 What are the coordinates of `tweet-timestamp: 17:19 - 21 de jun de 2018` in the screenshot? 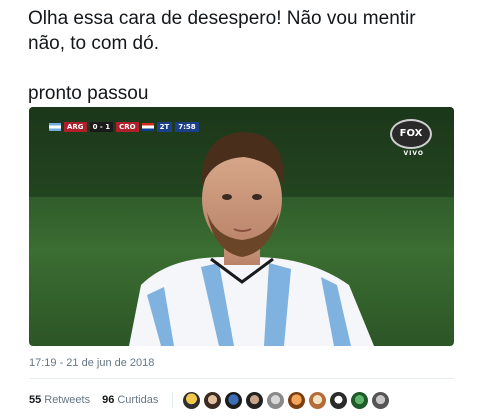 It's located at (91, 363).